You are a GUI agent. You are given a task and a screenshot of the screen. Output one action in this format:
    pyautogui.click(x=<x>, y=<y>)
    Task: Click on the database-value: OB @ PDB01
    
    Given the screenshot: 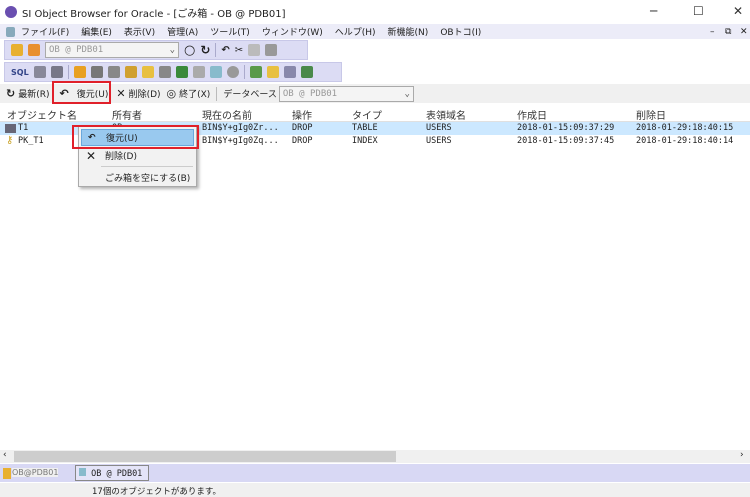 What is the action you would take?
    pyautogui.click(x=310, y=93)
    